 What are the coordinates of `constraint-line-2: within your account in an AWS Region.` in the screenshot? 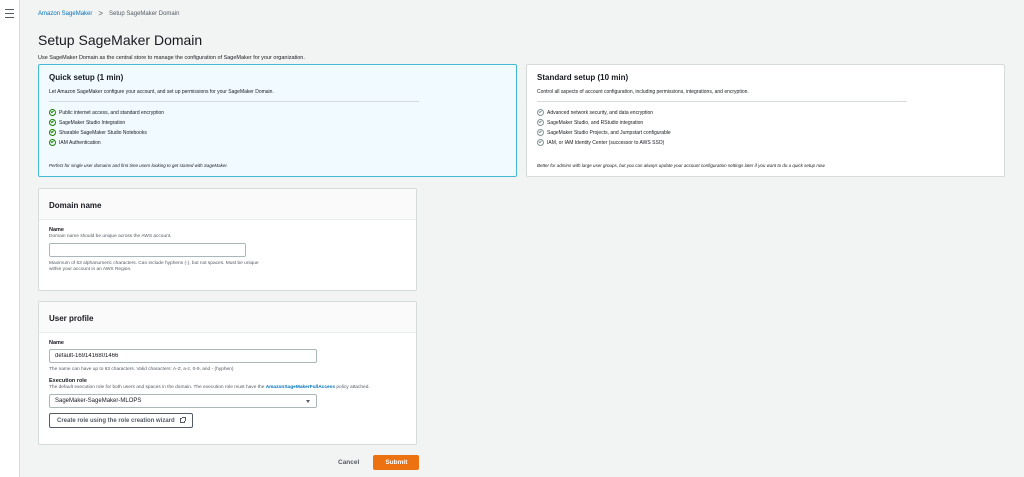 It's located at (90, 269).